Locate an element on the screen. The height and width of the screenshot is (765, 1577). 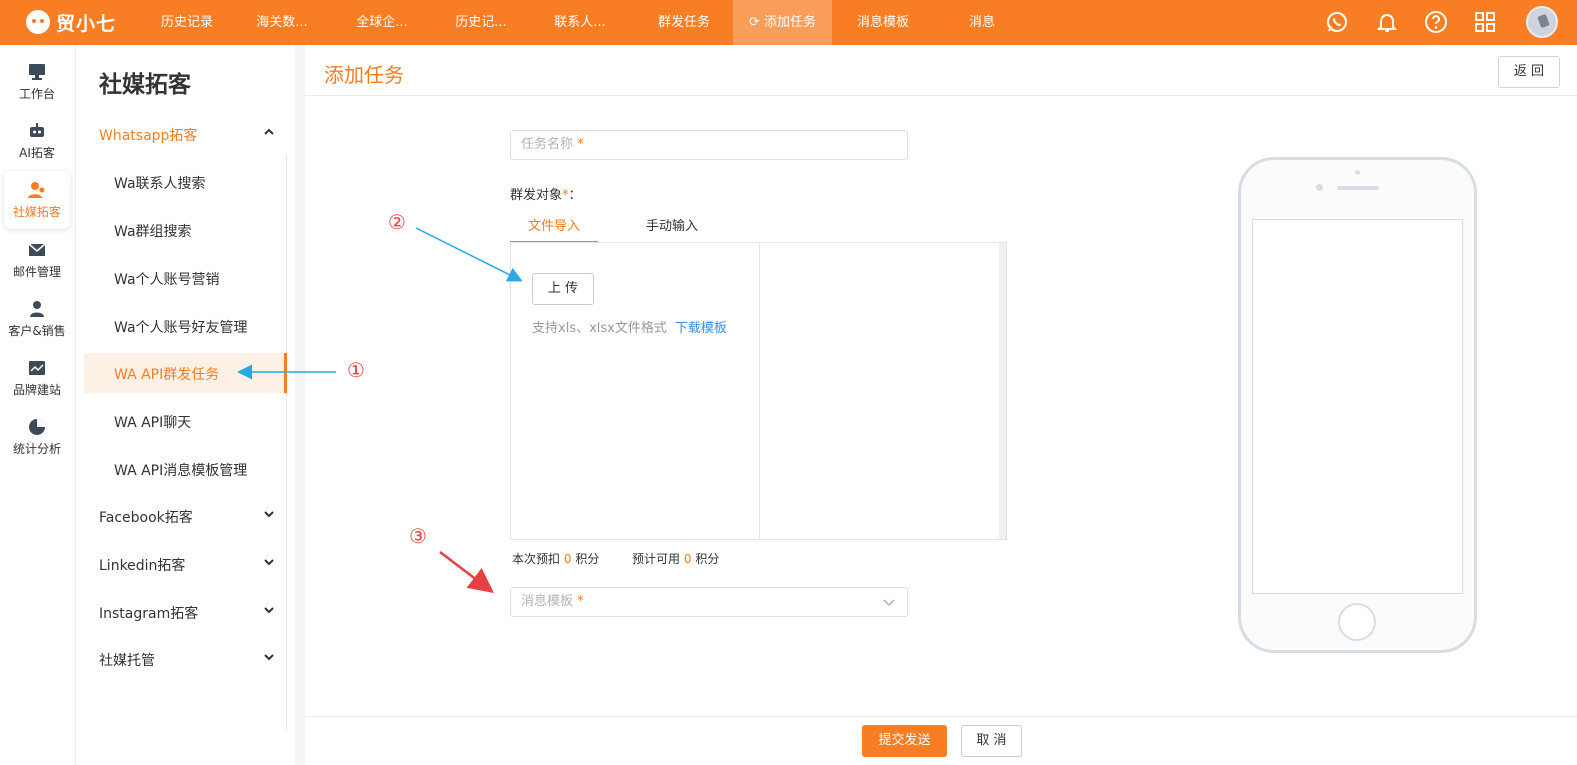
topnav-history: 历史记录 is located at coordinates (187, 22).